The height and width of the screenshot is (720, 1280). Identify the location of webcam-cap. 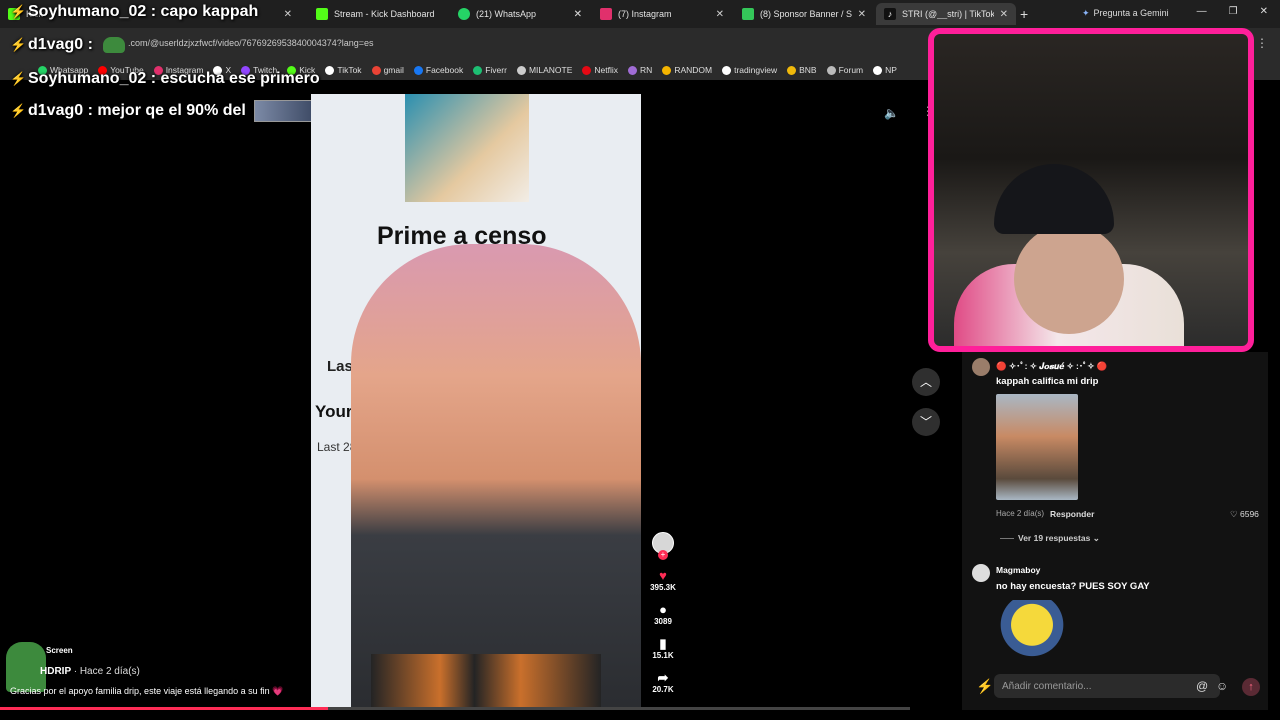
(1054, 199).